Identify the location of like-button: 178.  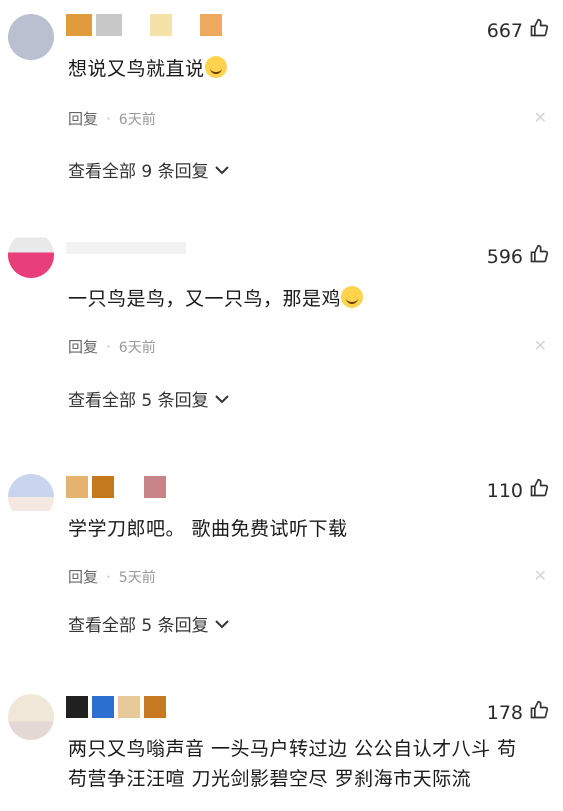
(518, 712).